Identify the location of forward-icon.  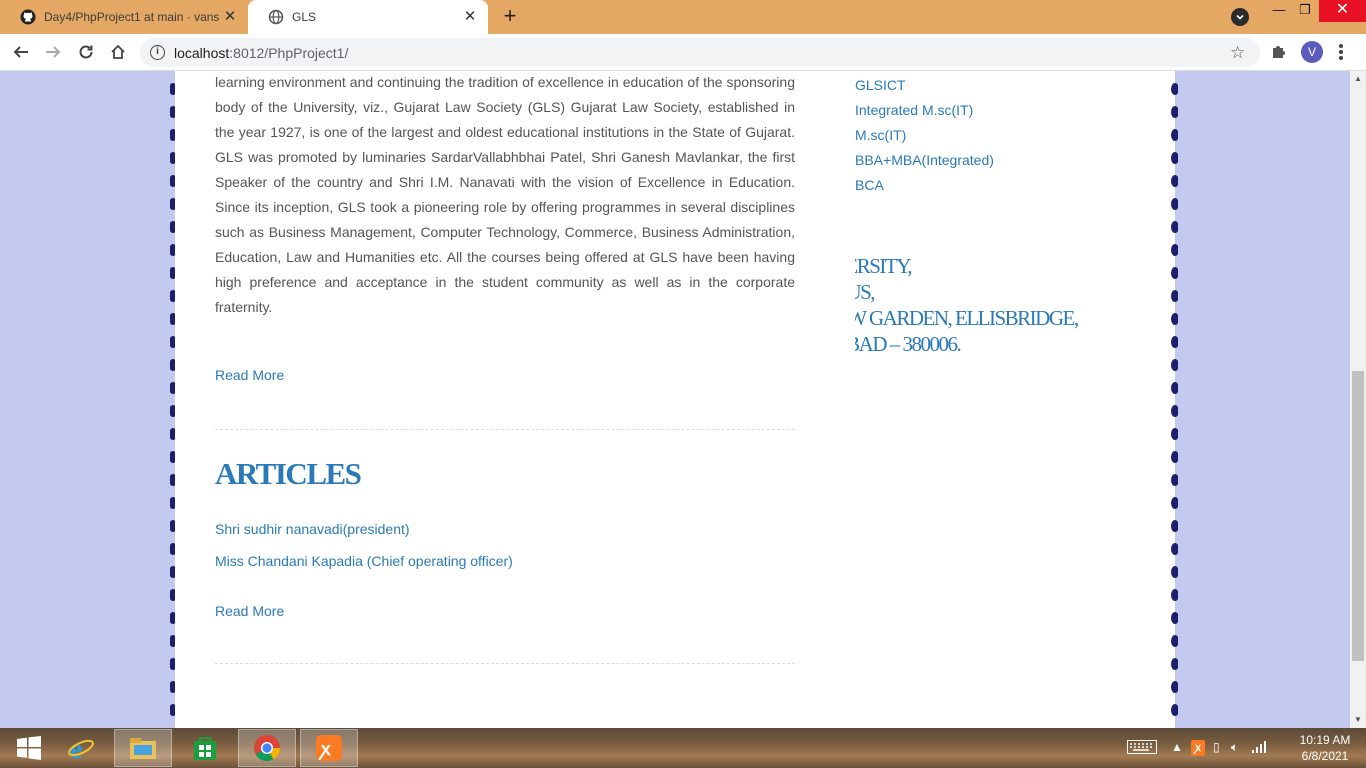
(53, 52).